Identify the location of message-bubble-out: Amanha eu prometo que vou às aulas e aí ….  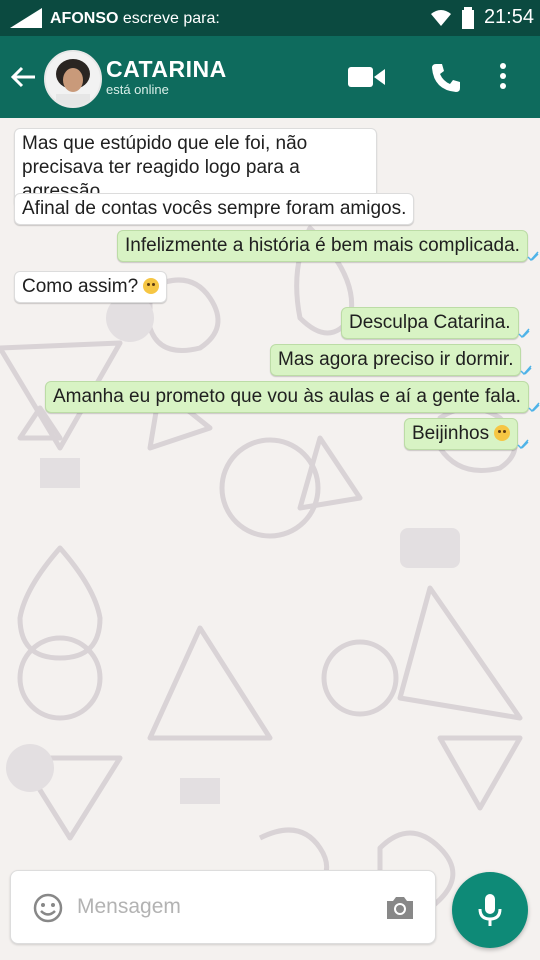
(292, 397).